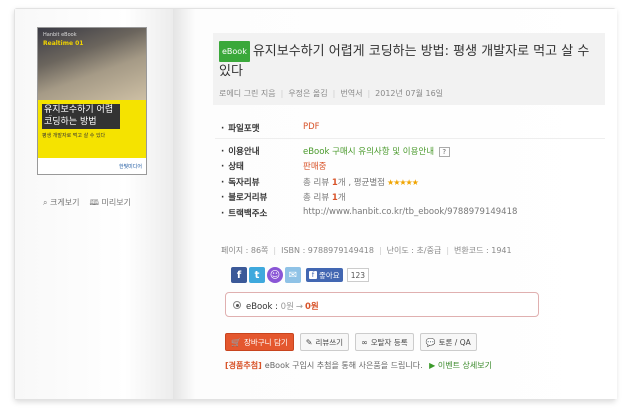  I want to click on review-label: 리뷰쓰기, so click(329, 342).